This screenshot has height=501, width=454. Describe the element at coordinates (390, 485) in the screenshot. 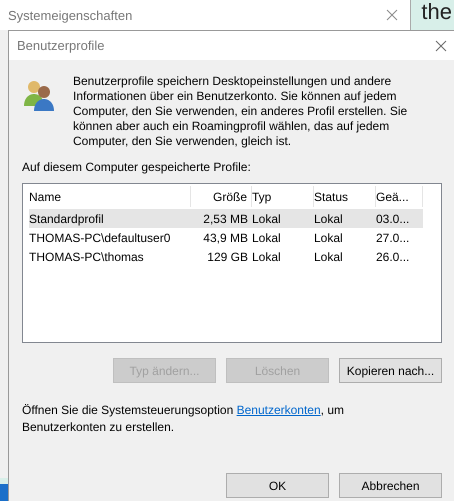

I see `cancel-button: Abbrechen` at that location.